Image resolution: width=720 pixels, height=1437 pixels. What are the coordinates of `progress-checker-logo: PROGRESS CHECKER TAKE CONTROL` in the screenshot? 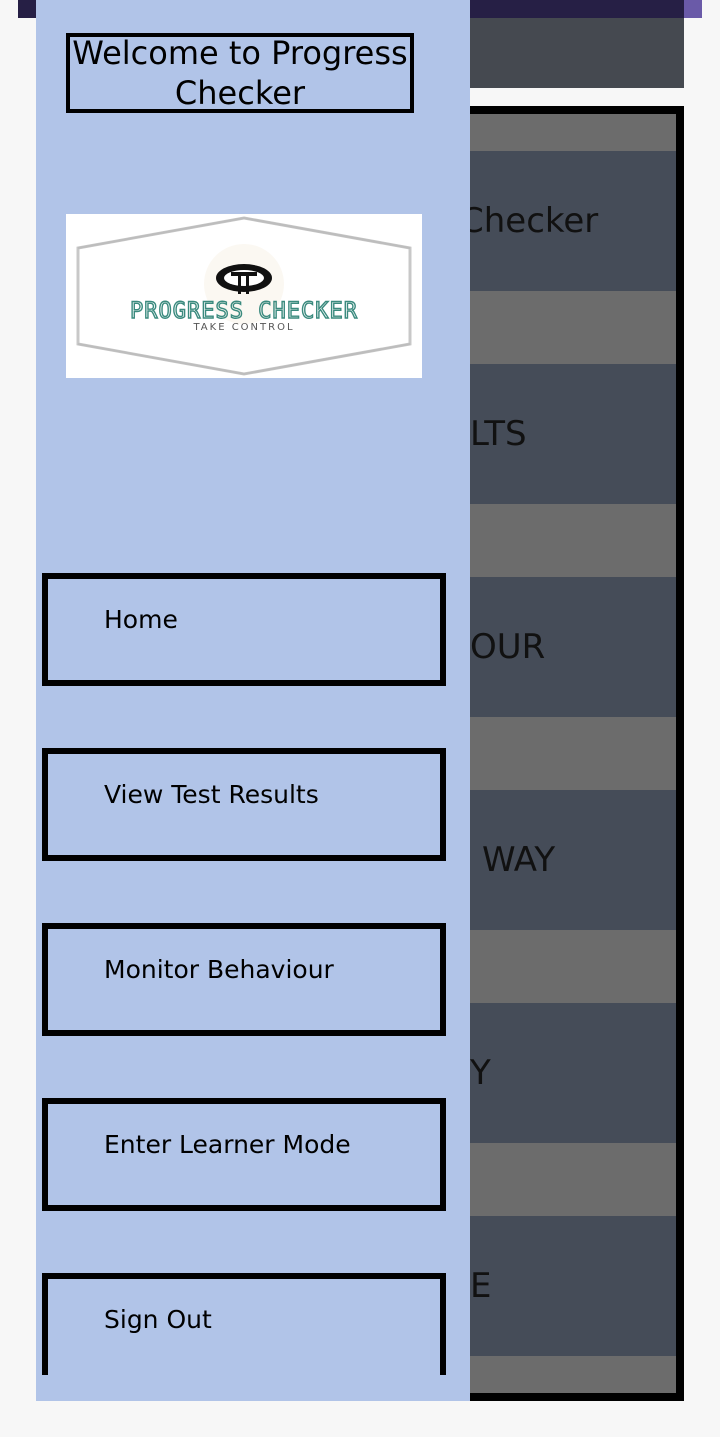 It's located at (244, 296).